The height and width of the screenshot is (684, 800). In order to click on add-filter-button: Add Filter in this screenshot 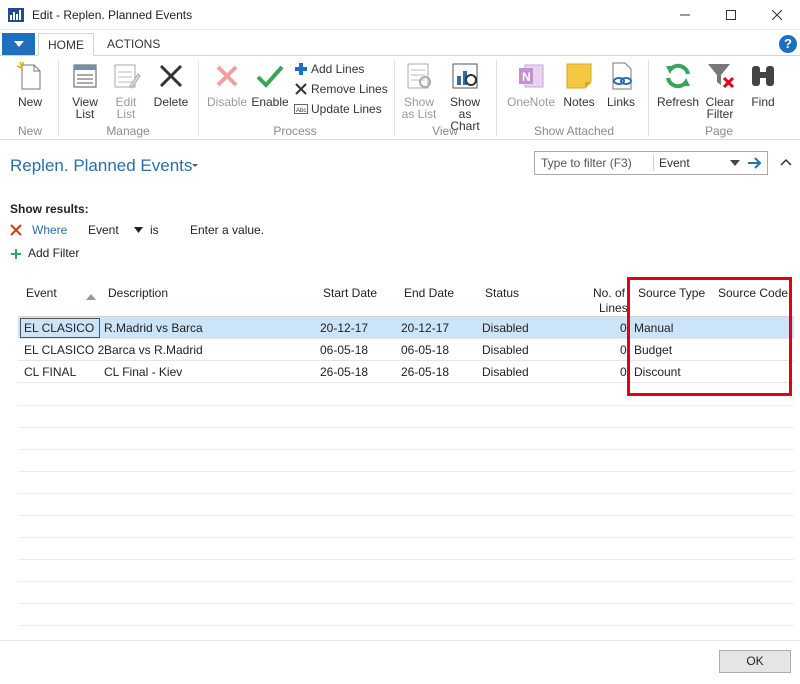, I will do `click(60, 254)`.